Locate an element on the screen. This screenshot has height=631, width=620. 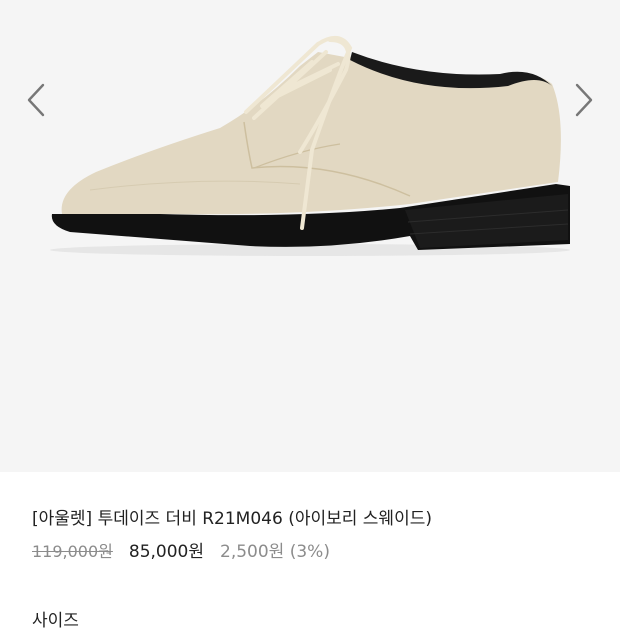
price-row: 119,000원 85,000원 2,500원 (3%) is located at coordinates (310, 552).